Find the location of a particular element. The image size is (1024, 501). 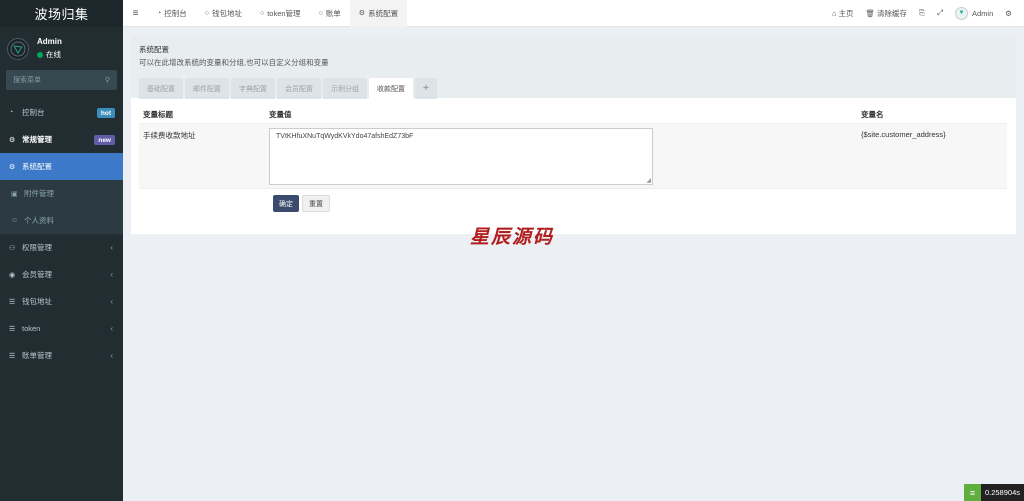

header-value: 变量值 is located at coordinates (280, 114).